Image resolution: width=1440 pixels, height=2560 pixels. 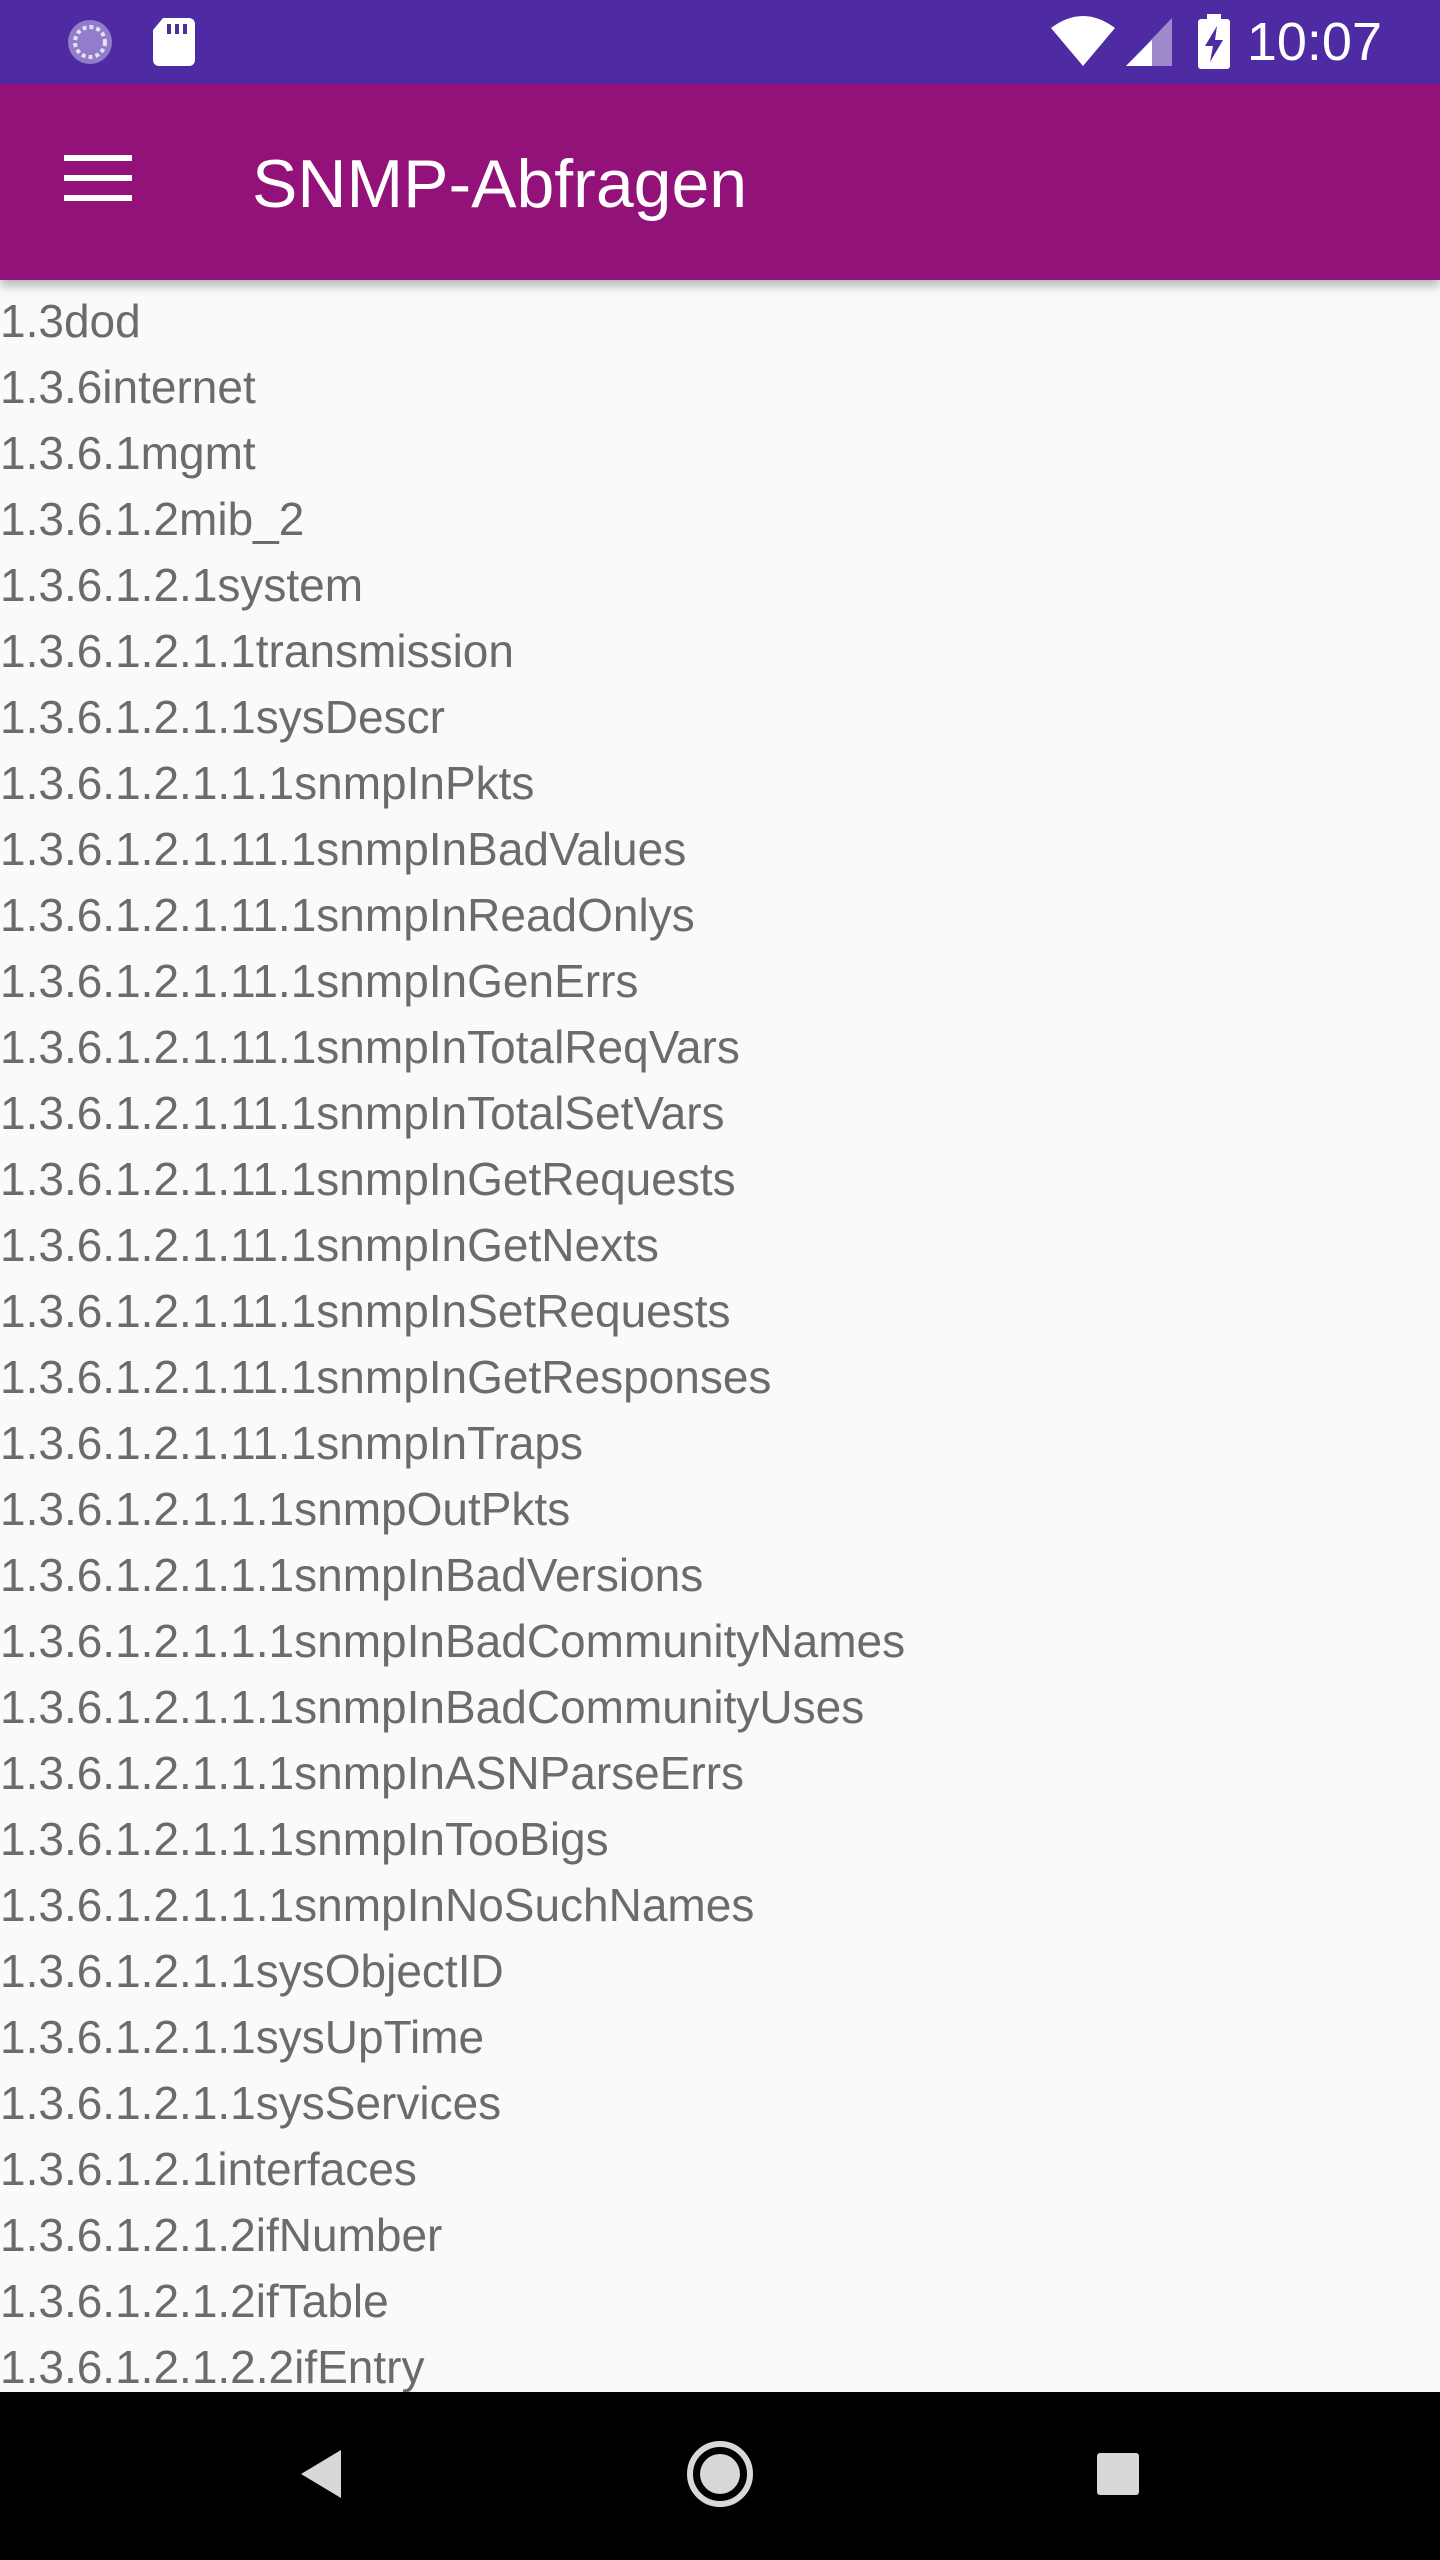 I want to click on list-item: 1.3.6.1.2.1interfaces, so click(x=720, y=2169).